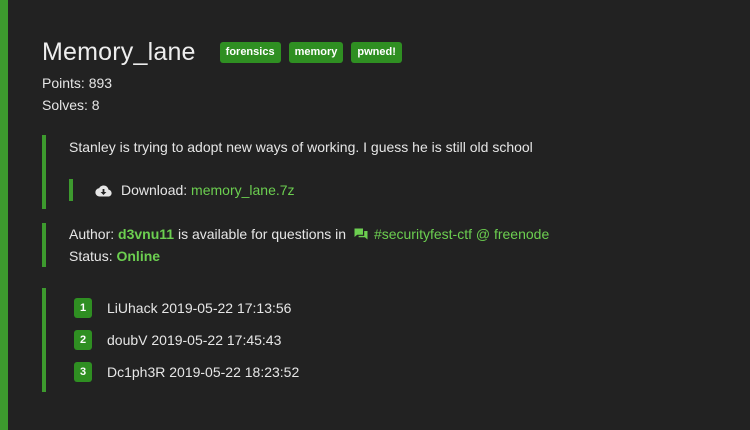 This screenshot has width=750, height=430. Describe the element at coordinates (138, 256) in the screenshot. I see `status-value: Online` at that location.